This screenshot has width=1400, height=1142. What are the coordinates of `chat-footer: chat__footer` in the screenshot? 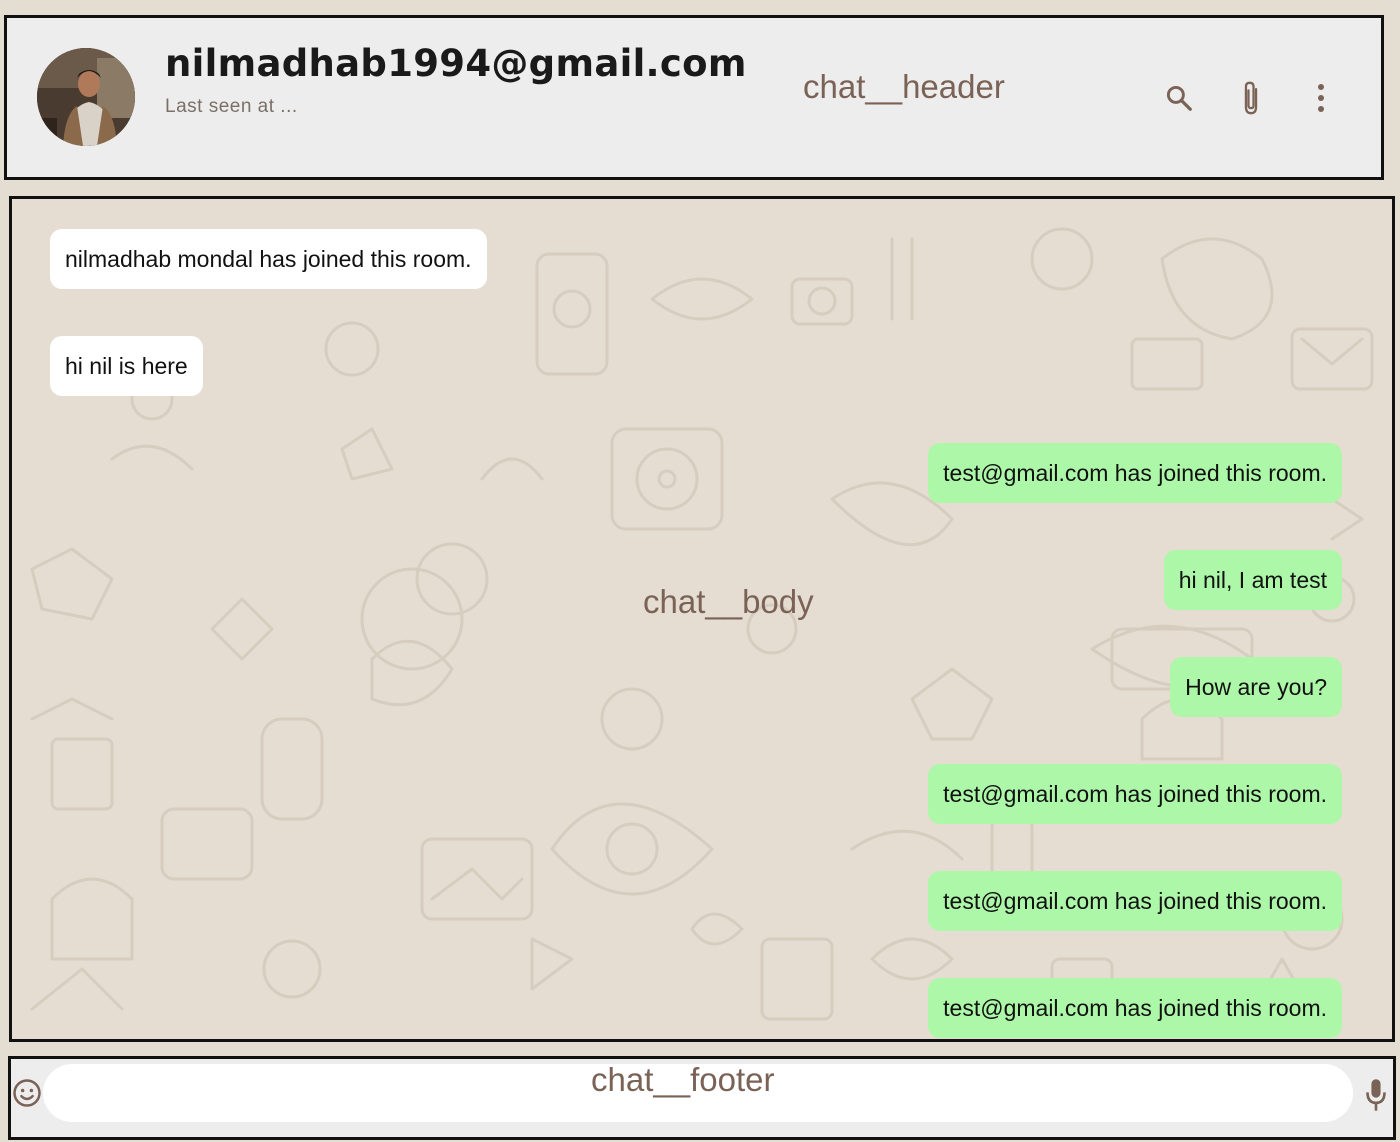 It's located at (702, 1098).